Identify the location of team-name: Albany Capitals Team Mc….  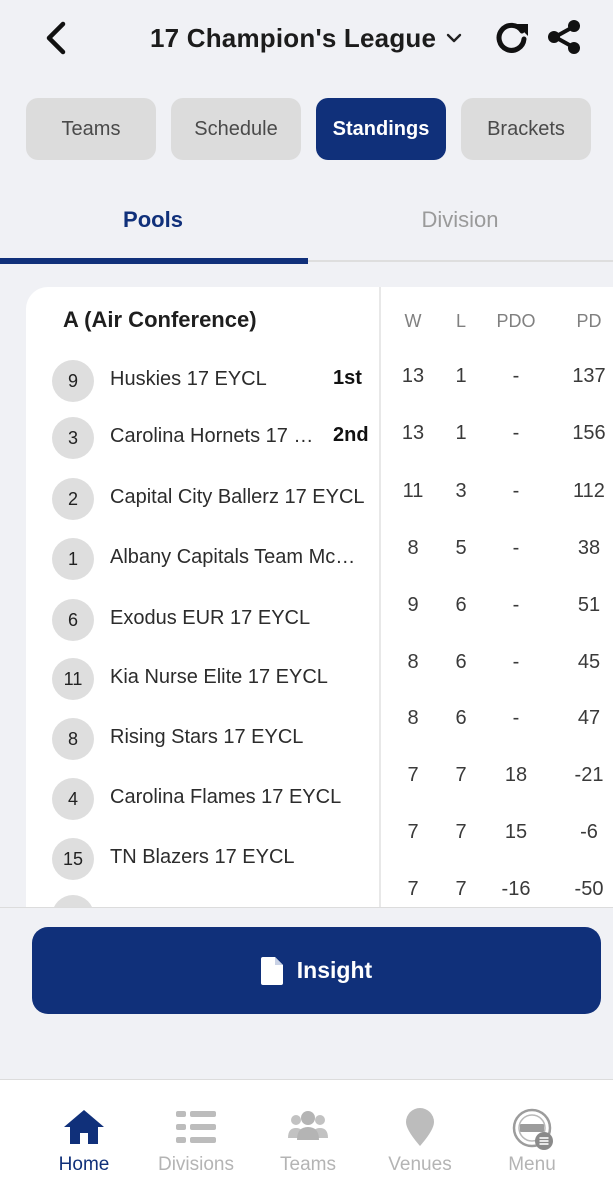
(232, 557).